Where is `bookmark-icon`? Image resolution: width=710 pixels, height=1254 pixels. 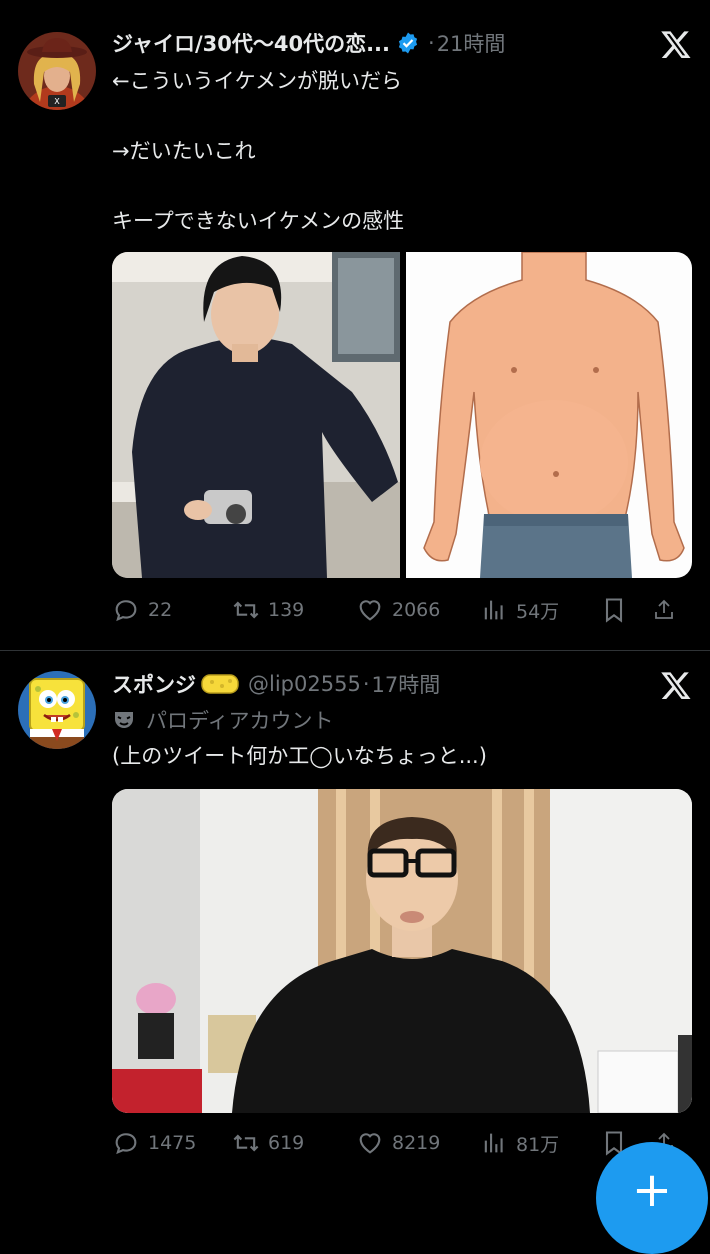 bookmark-icon is located at coordinates (614, 610).